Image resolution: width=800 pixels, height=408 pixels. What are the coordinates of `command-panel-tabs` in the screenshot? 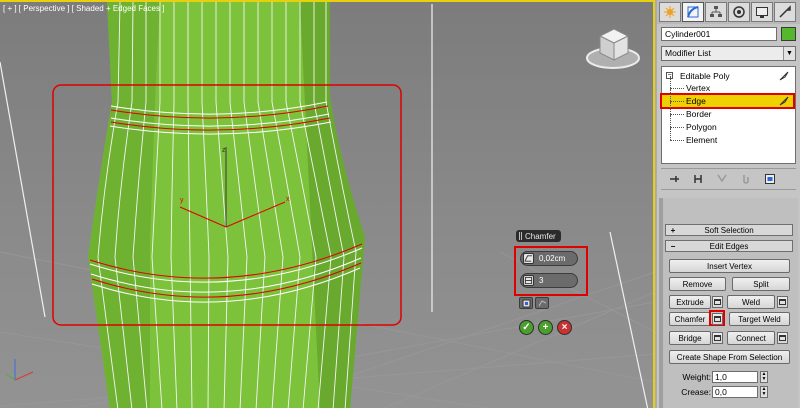 It's located at (728, 12).